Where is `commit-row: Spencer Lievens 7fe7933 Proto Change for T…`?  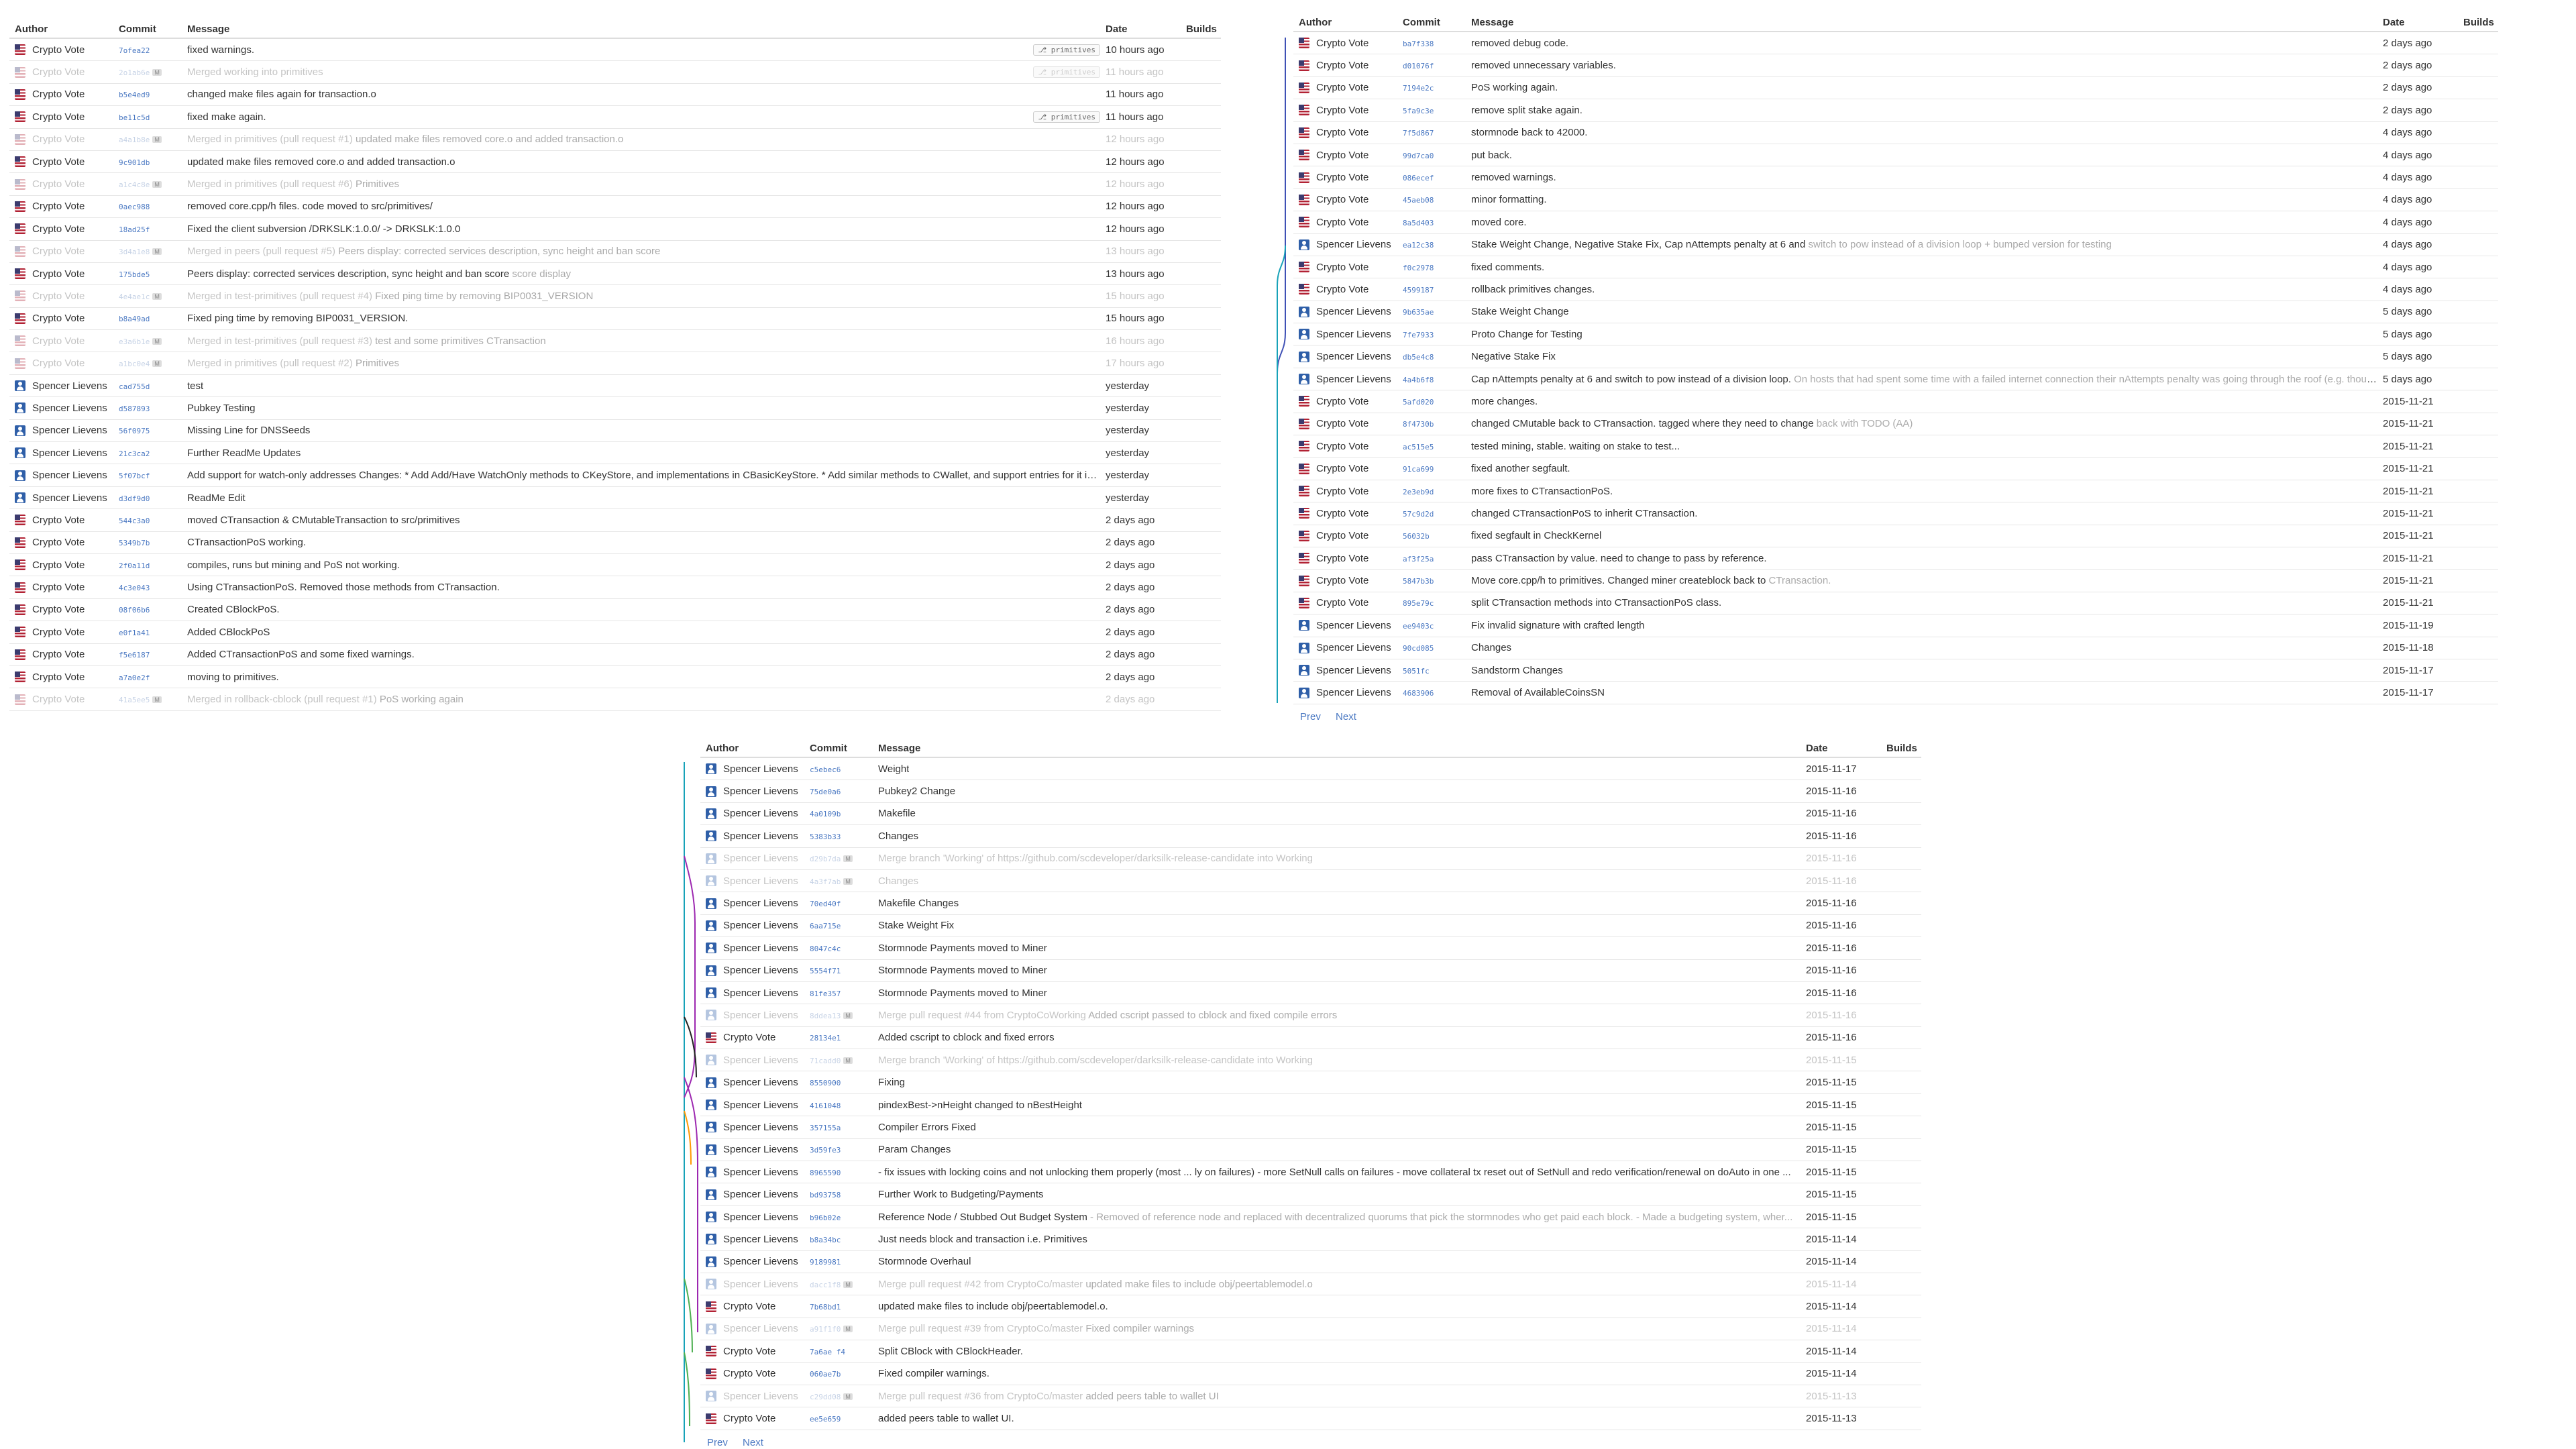
commit-row: Spencer Lievens 7fe7933 Proto Change for T… is located at coordinates (1895, 334).